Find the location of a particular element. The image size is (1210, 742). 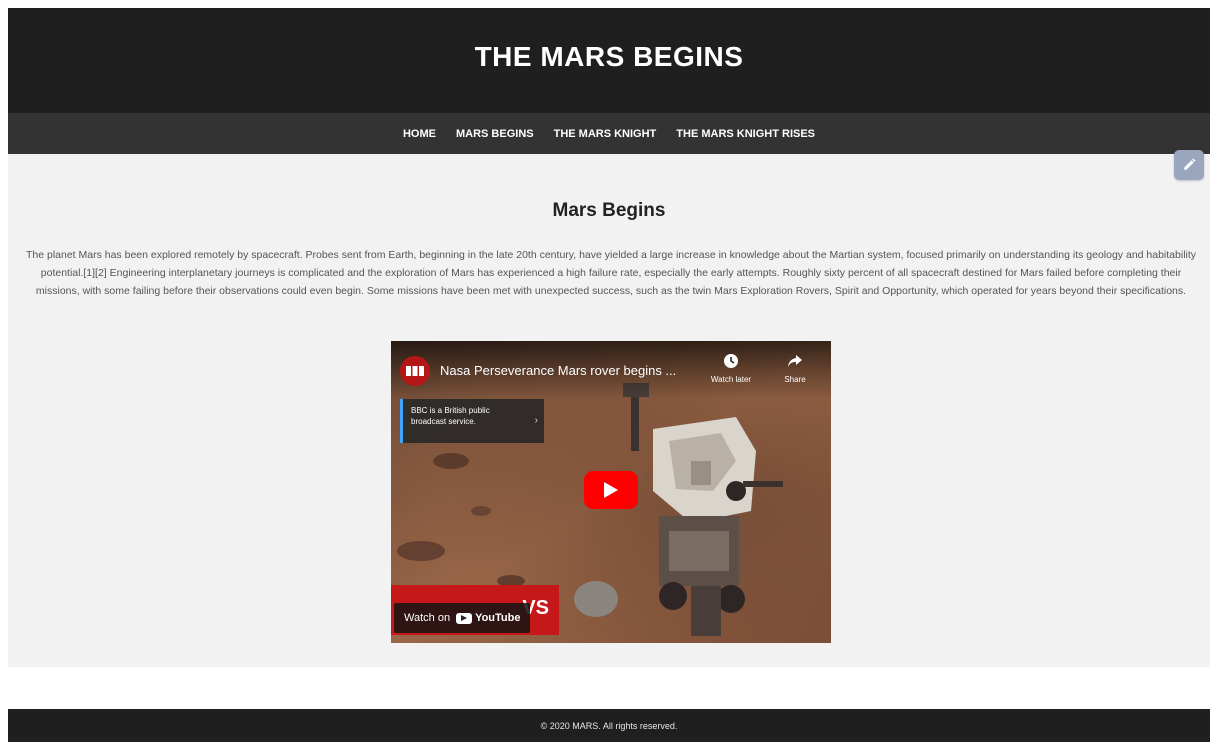

nav-link-mars-knight: THE MARS KNIGHT is located at coordinates (605, 134).